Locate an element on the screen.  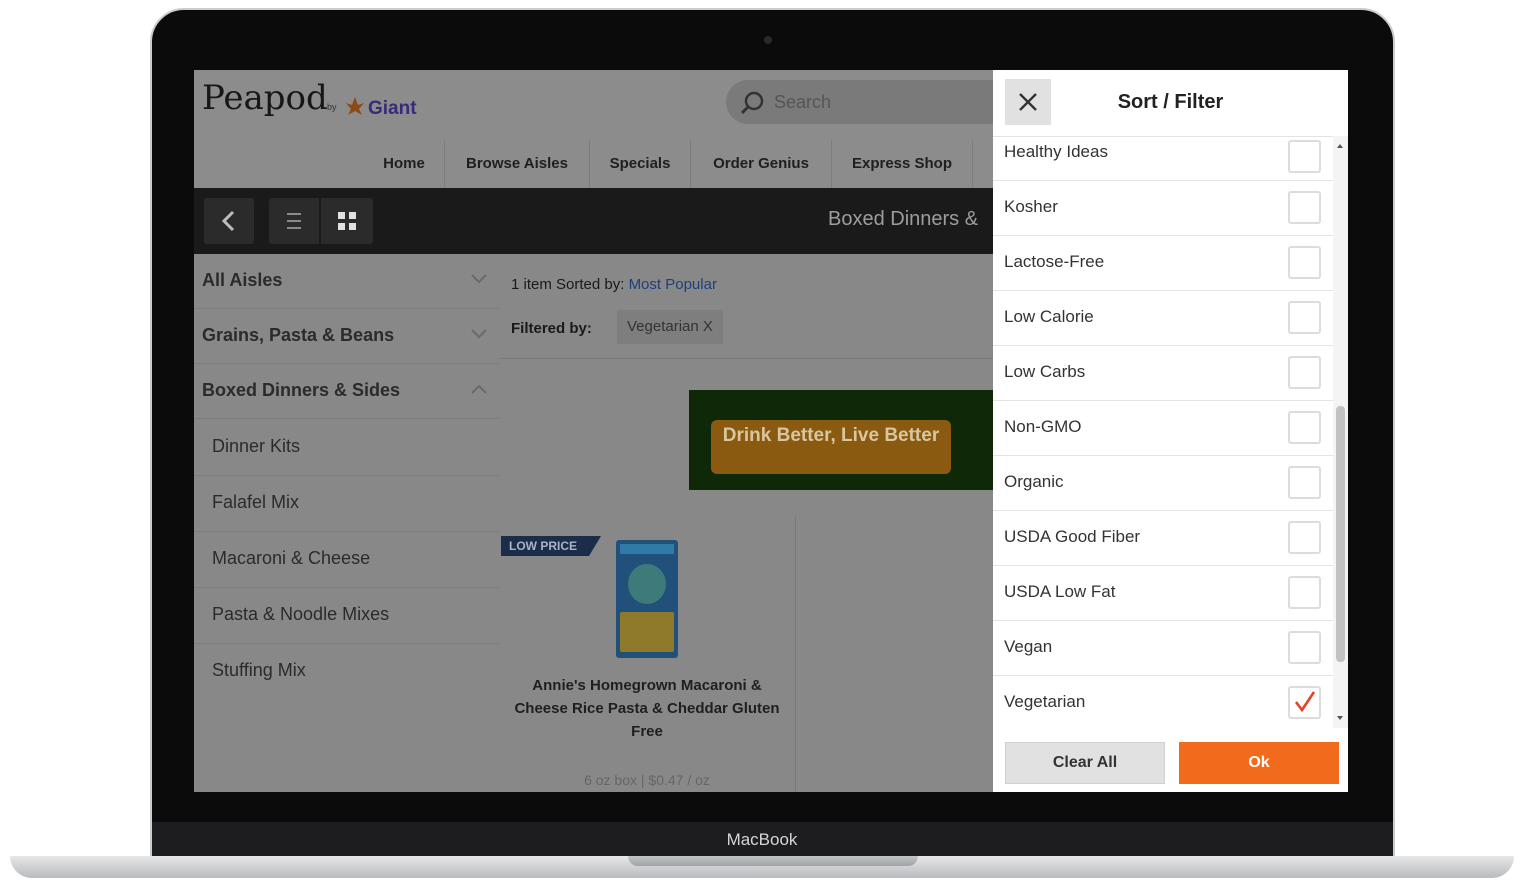
filter-option-label: USDA Low Fat is located at coordinates (1060, 591).